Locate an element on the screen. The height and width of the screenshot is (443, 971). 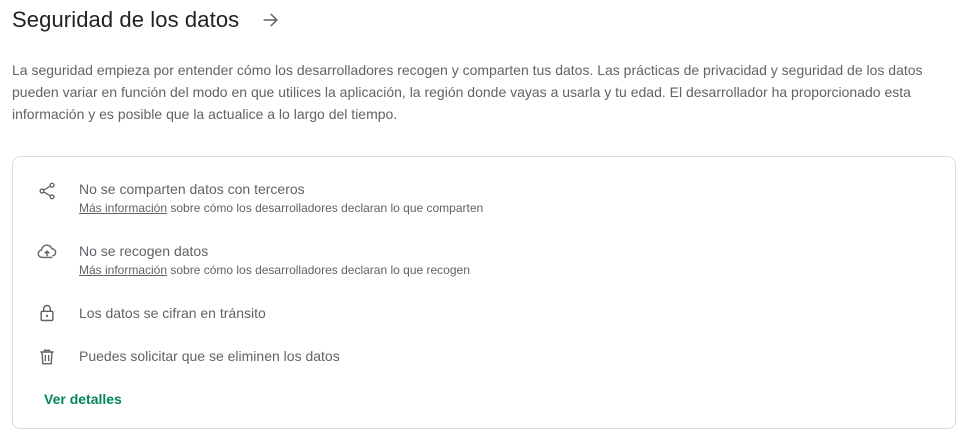
section-header: Seguridad de los datos is located at coordinates (147, 20).